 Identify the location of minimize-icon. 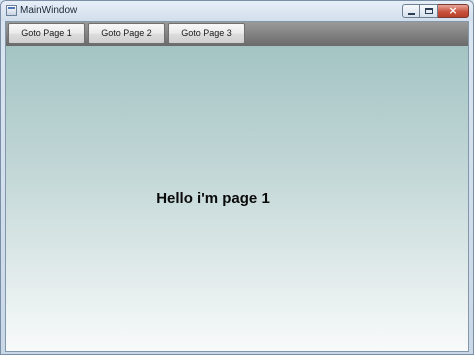
(411, 14).